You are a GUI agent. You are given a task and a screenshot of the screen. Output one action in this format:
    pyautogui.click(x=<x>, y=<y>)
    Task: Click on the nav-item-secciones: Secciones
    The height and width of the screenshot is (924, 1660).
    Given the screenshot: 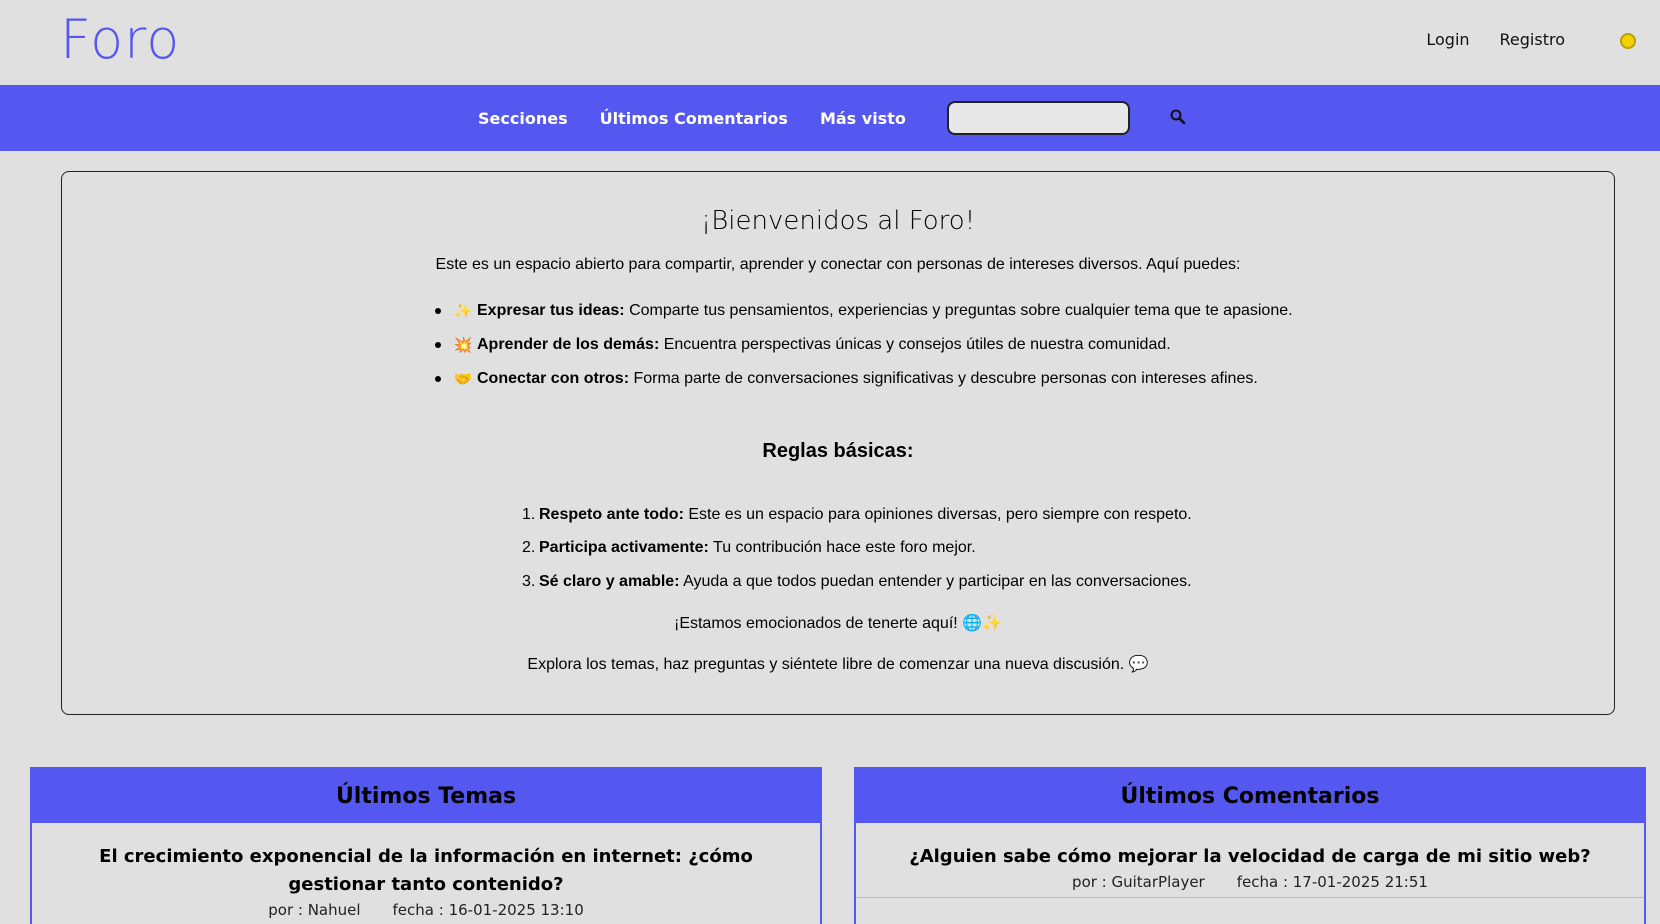 What is the action you would take?
    pyautogui.click(x=523, y=118)
    